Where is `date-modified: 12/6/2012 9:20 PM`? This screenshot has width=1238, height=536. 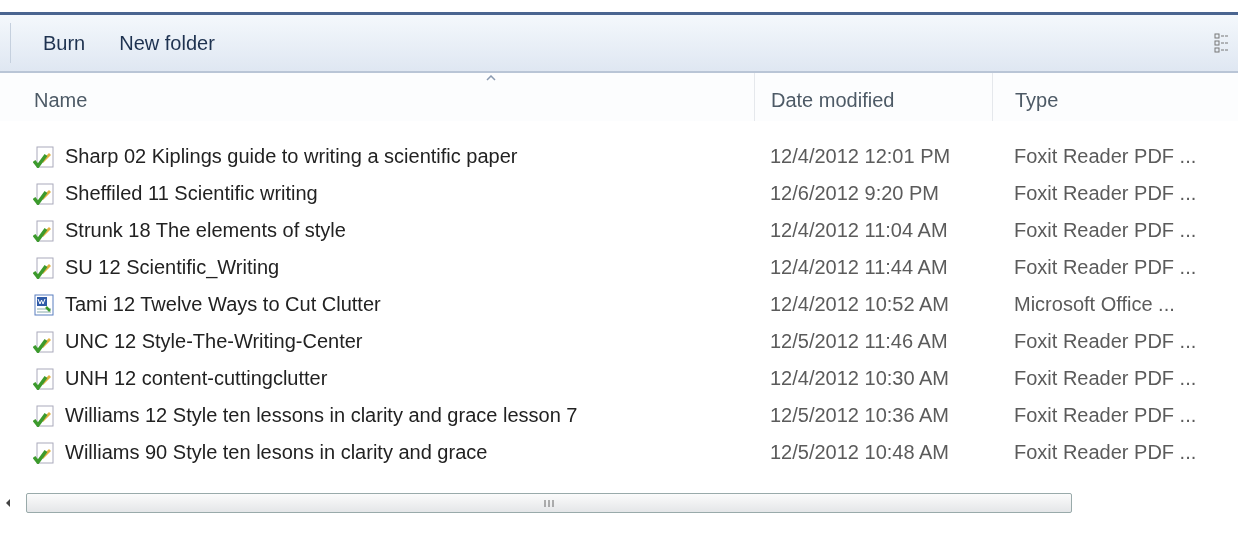 date-modified: 12/6/2012 9:20 PM is located at coordinates (854, 193).